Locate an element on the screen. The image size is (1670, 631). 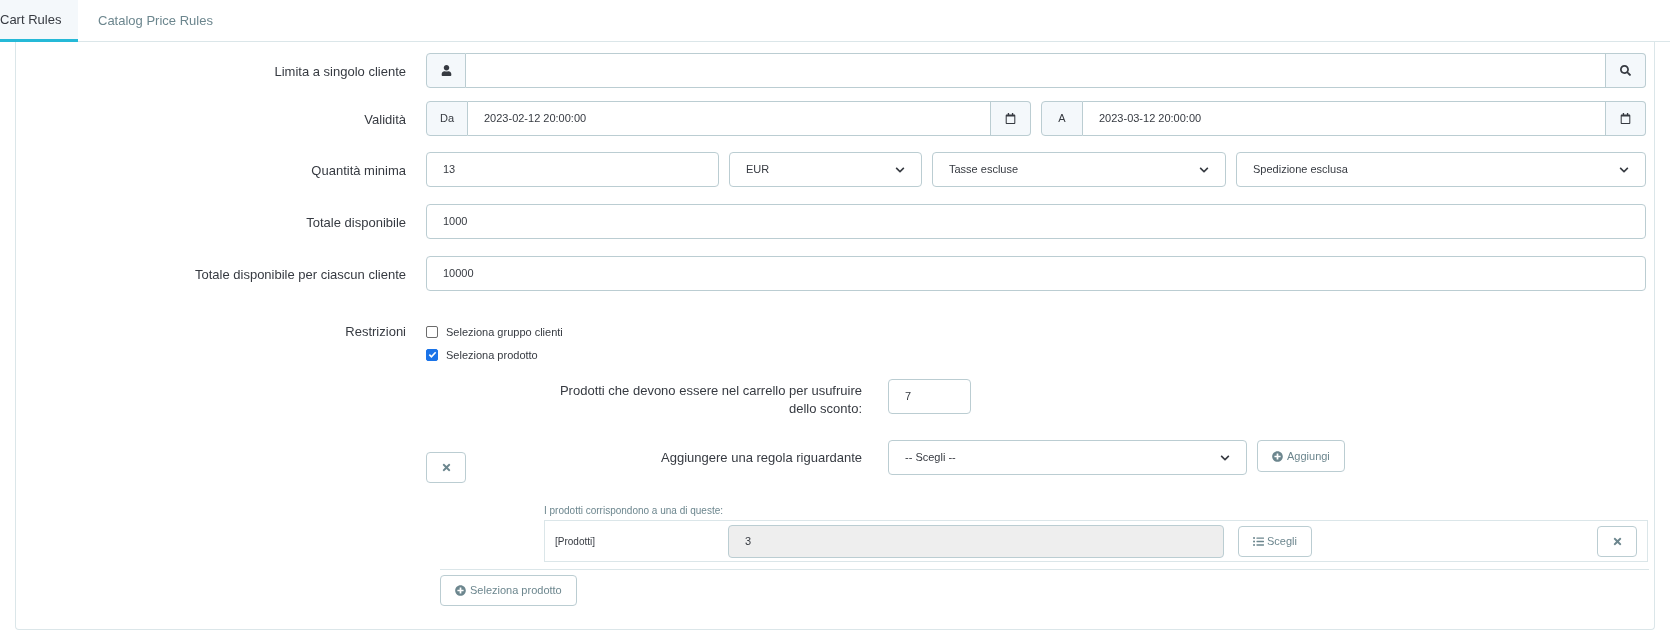
check-icon is located at coordinates (432, 355).